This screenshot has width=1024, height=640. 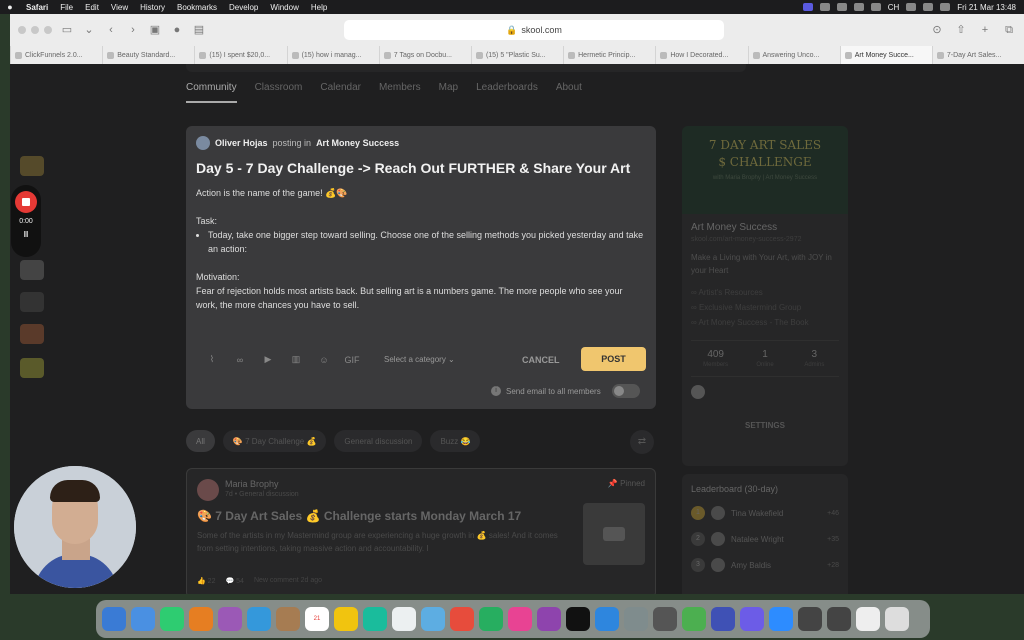 What do you see at coordinates (143, 619) in the screenshot?
I see `safari-icon` at bounding box center [143, 619].